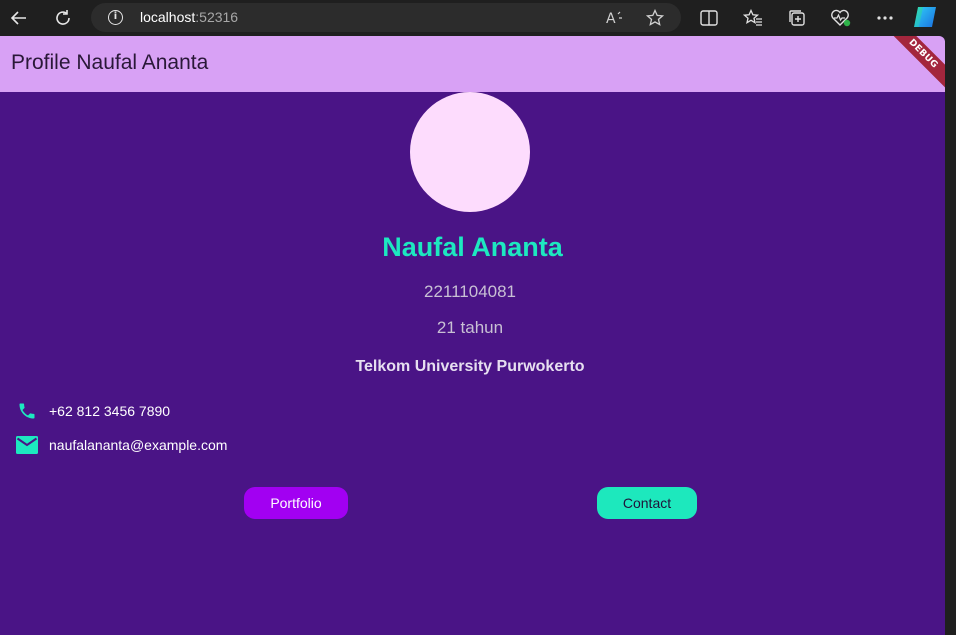  I want to click on collections-icon, so click(797, 18).